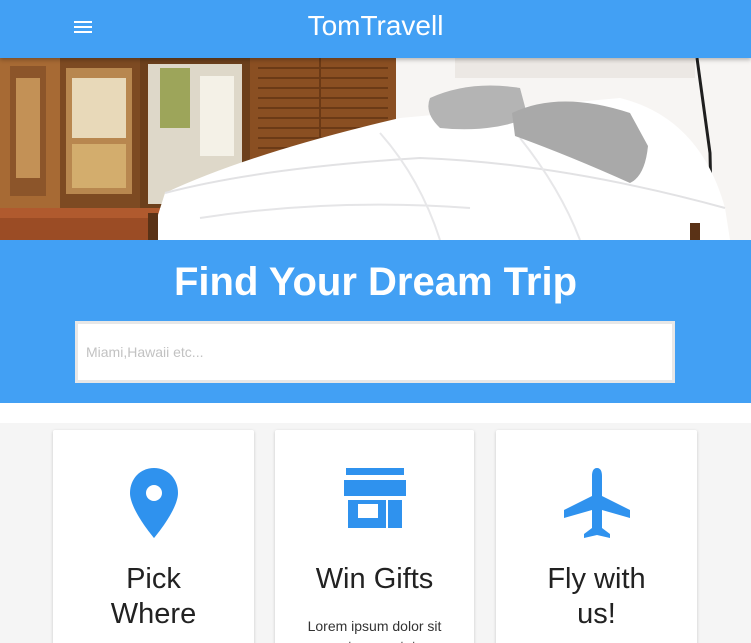 The width and height of the screenshot is (751, 643). I want to click on destination-search-input, so click(375, 352).